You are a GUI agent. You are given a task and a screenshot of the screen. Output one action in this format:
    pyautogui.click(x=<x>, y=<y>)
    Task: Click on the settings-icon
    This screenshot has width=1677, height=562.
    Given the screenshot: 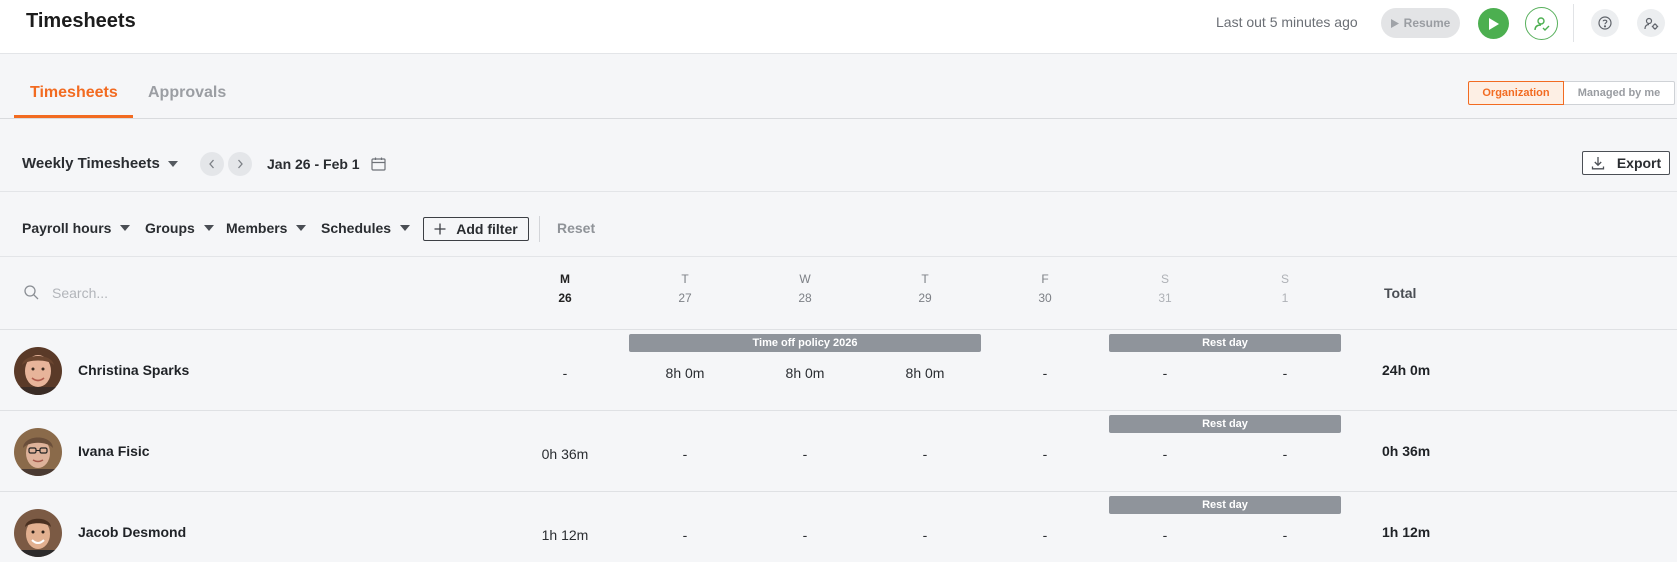 What is the action you would take?
    pyautogui.click(x=1650, y=23)
    